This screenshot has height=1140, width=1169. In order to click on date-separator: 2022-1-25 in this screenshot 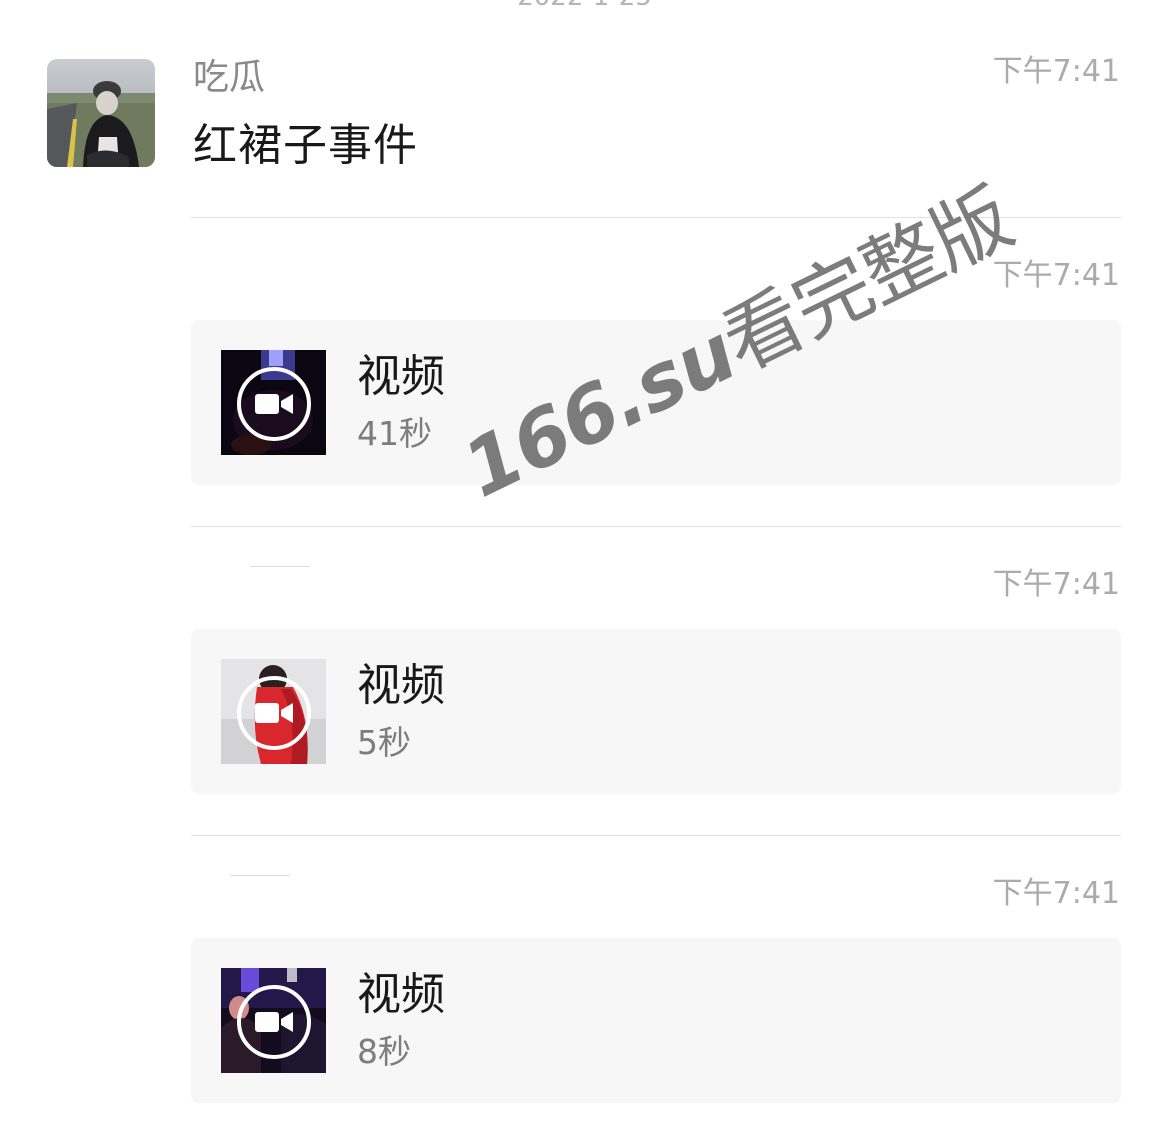, I will do `click(584, 5)`.